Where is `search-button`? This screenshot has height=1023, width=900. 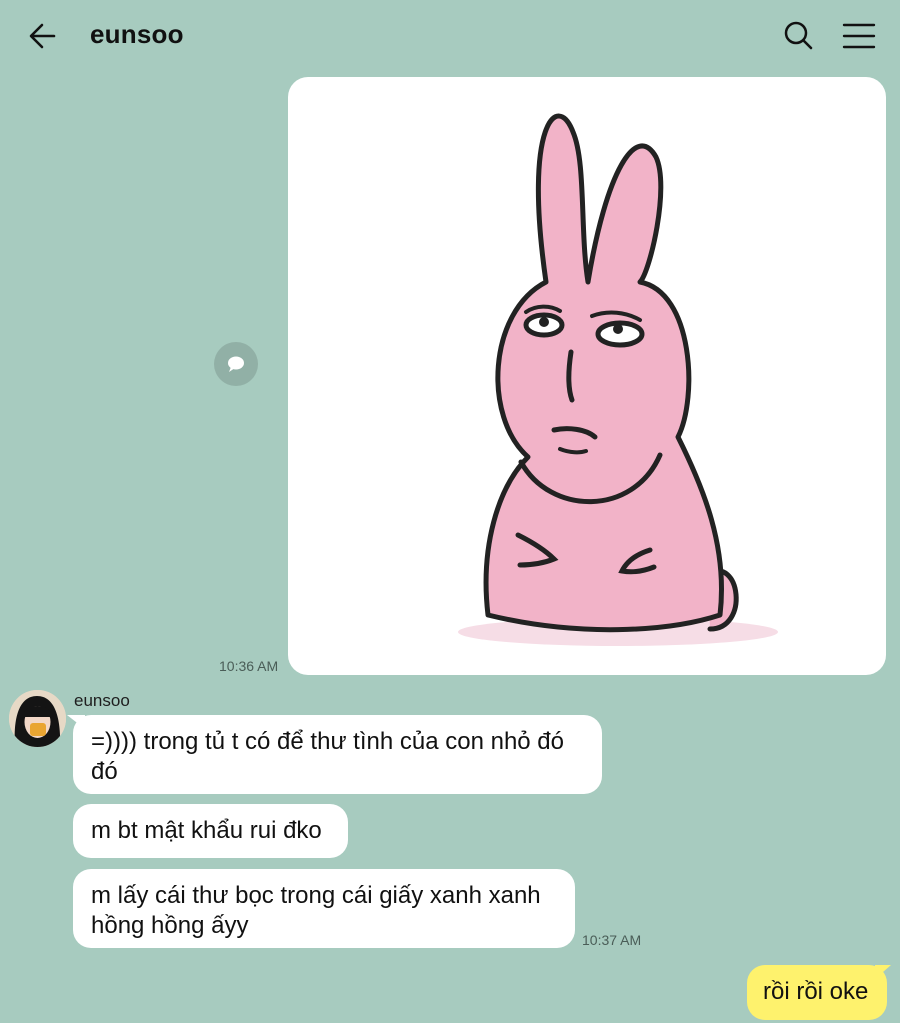 search-button is located at coordinates (799, 36).